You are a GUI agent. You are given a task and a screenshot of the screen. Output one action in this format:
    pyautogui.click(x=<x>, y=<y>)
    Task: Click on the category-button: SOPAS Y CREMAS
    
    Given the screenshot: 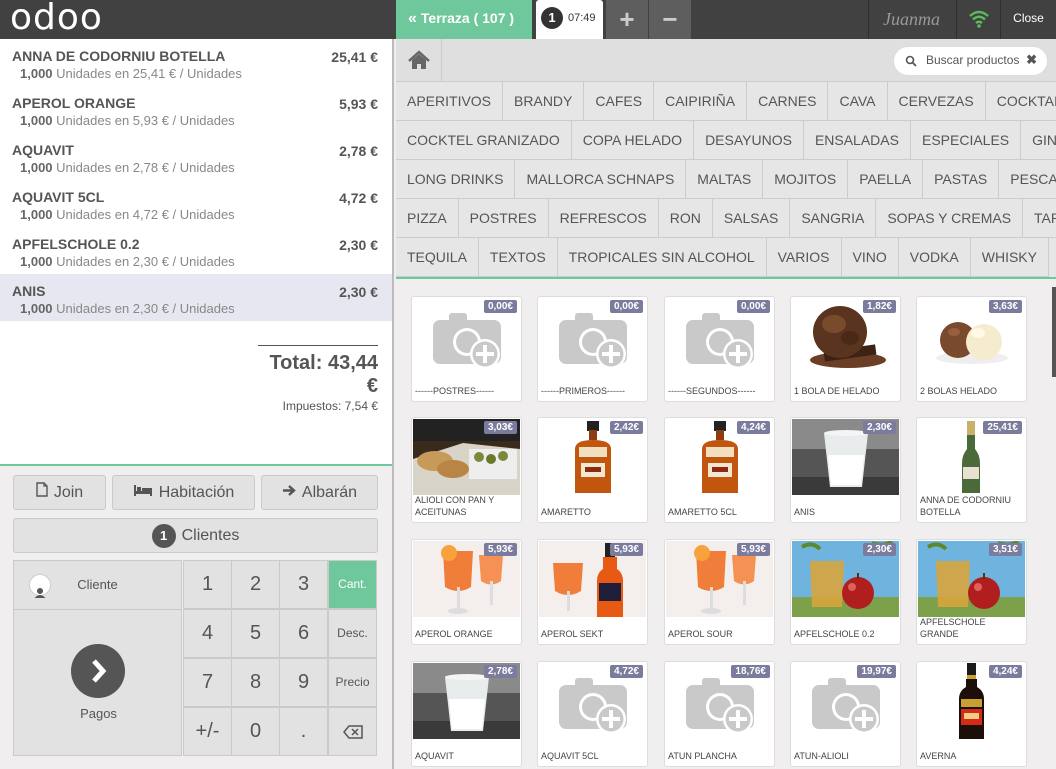 What is the action you would take?
    pyautogui.click(x=950, y=218)
    